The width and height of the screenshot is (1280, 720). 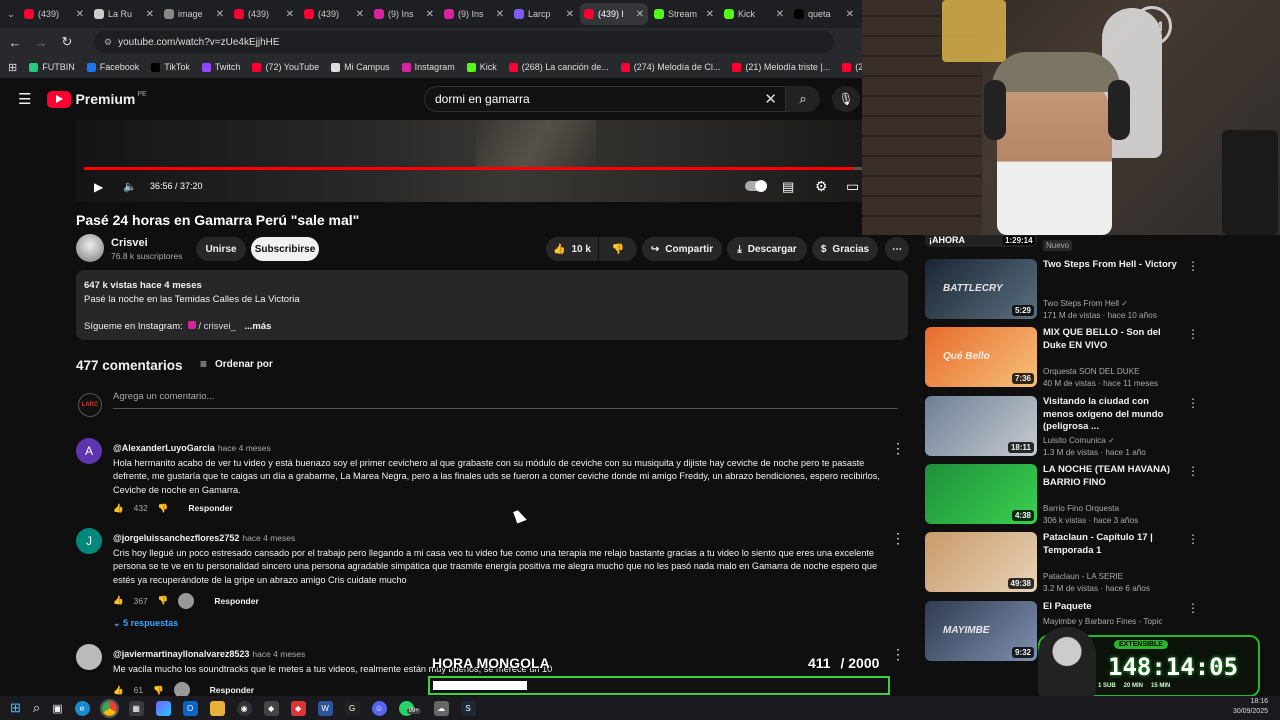 What do you see at coordinates (59, 99) in the screenshot?
I see `youtube-logo-icon` at bounding box center [59, 99].